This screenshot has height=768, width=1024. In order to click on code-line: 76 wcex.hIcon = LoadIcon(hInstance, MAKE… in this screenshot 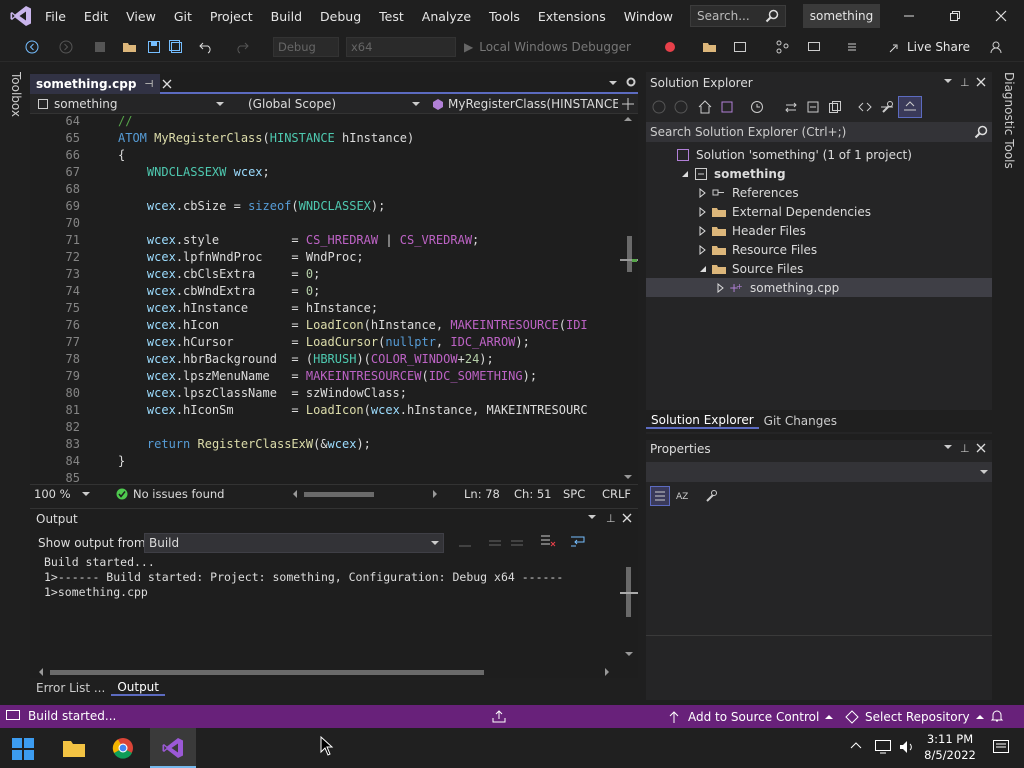, I will do `click(325, 326)`.